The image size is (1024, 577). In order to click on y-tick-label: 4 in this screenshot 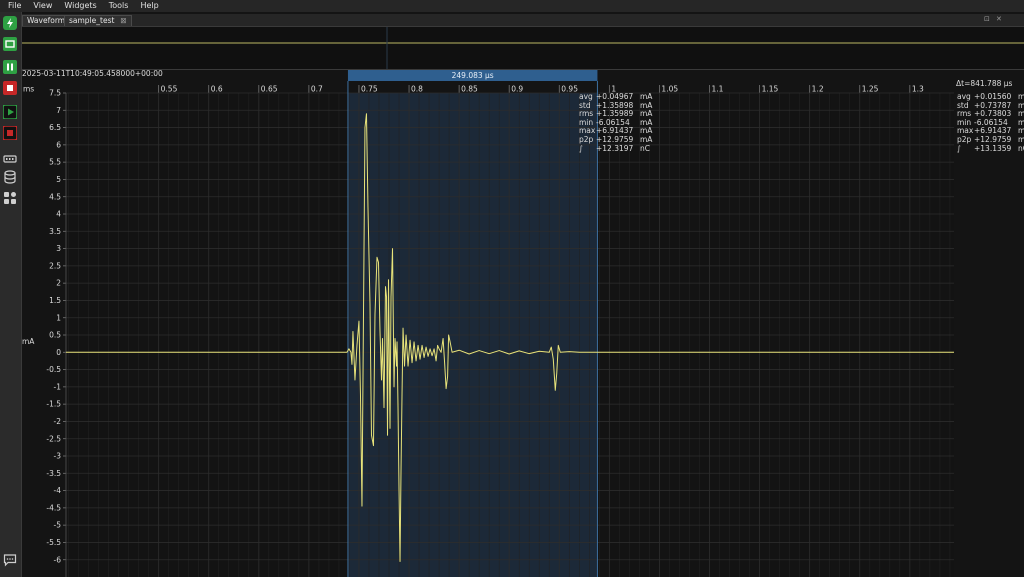, I will do `click(58, 214)`.